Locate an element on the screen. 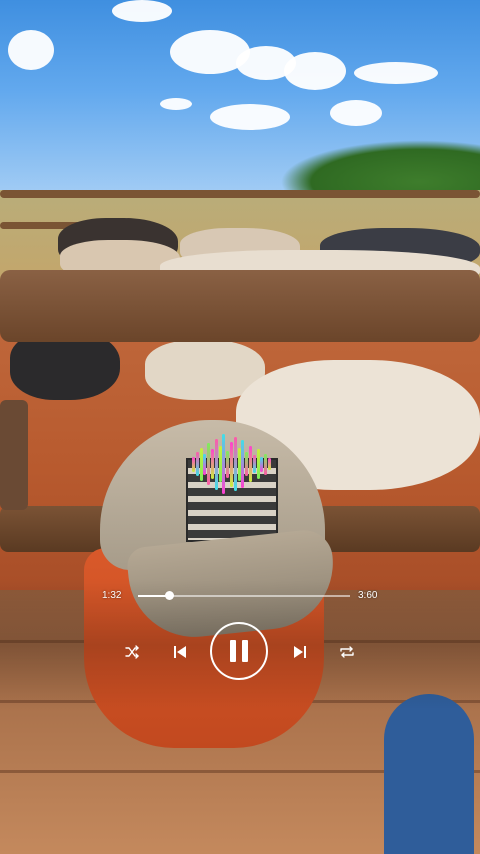 The image size is (480, 854). repeat-button is located at coordinates (347, 652).